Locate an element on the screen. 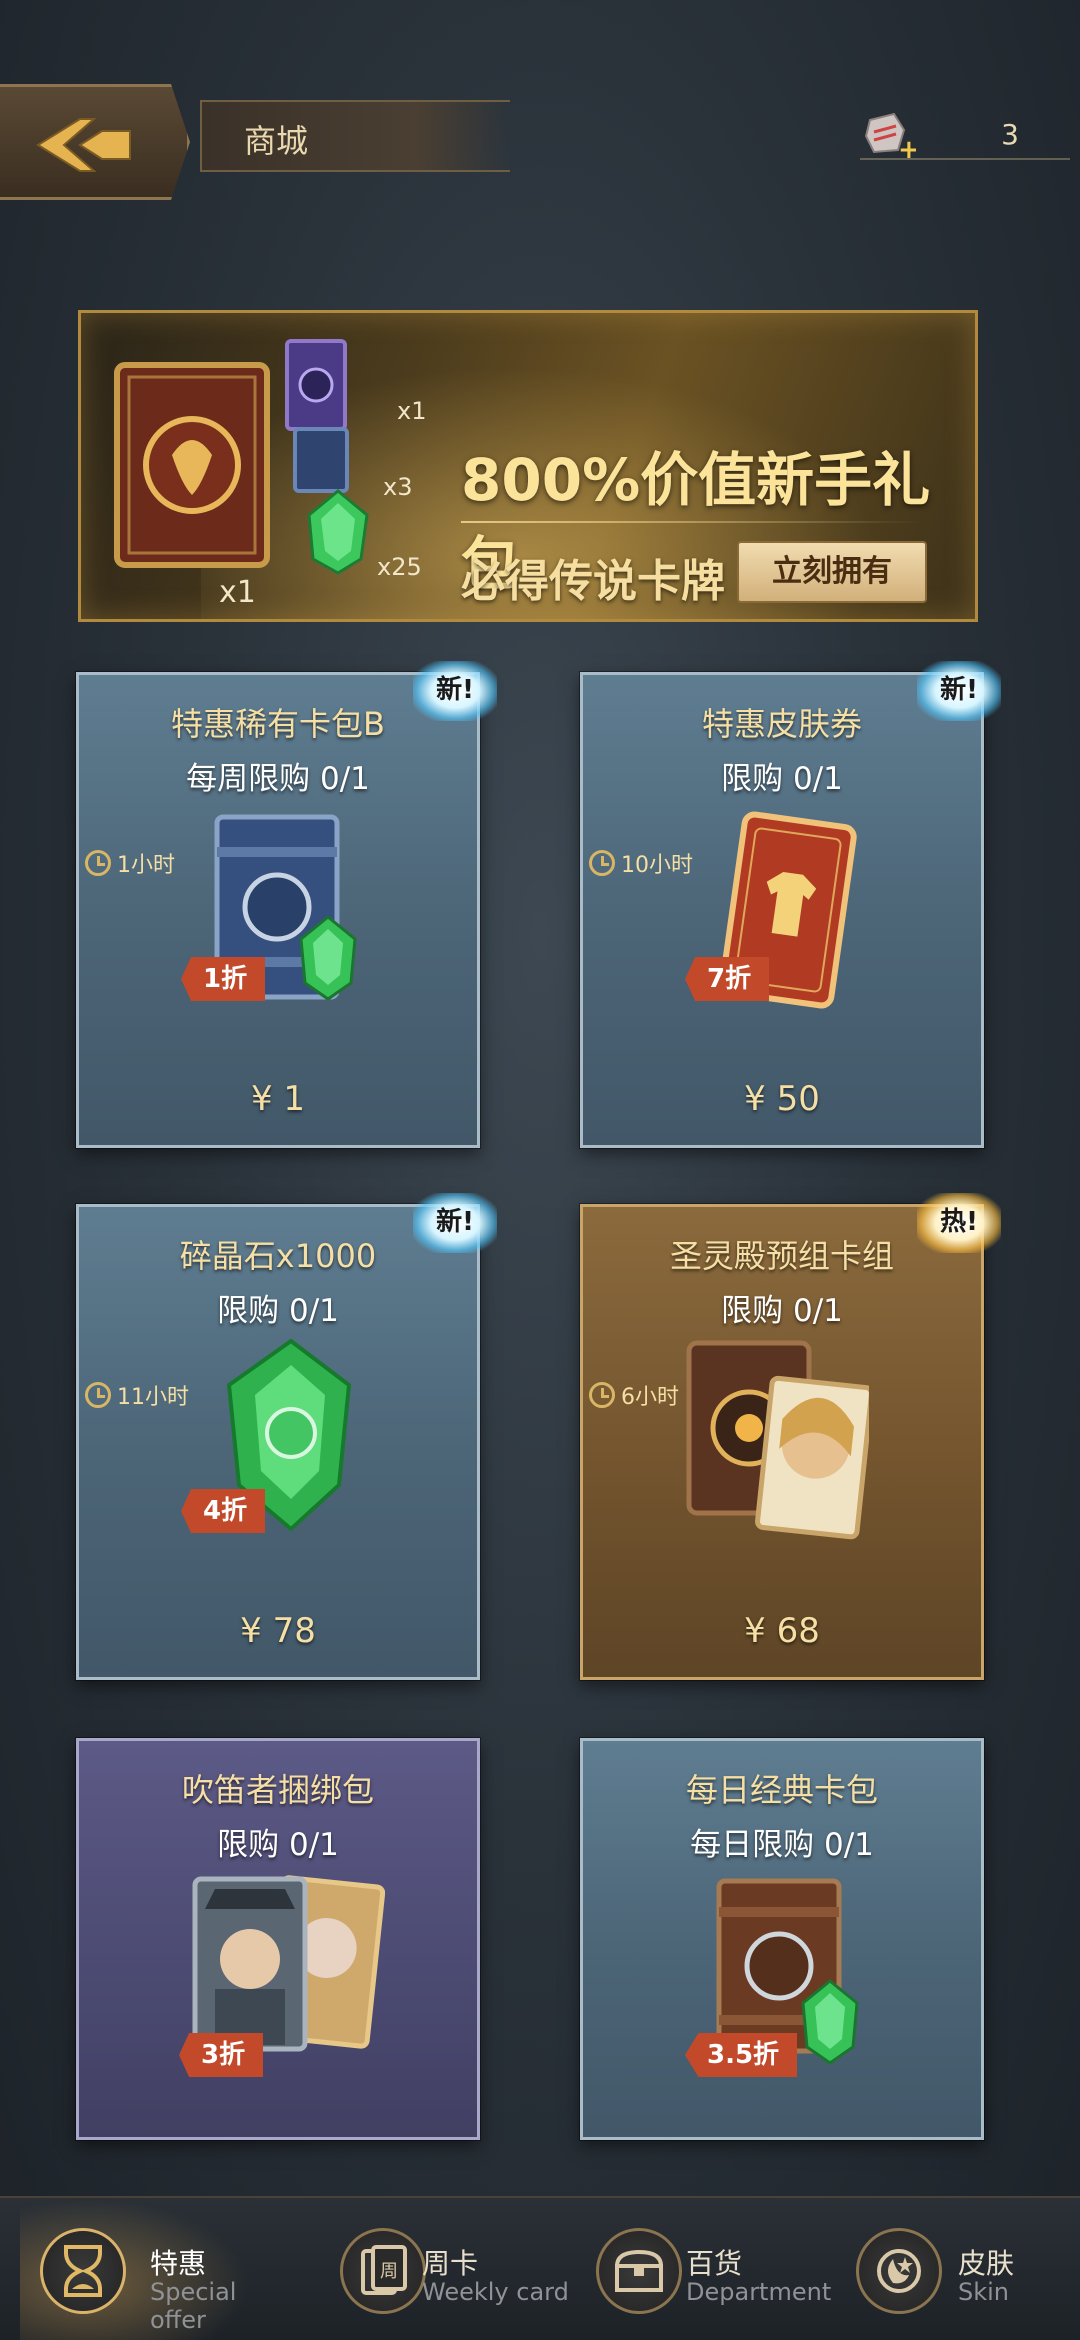 Image resolution: width=1080 pixels, height=2340 pixels. offer-title: 吹笛者捆绑包 is located at coordinates (277, 1790).